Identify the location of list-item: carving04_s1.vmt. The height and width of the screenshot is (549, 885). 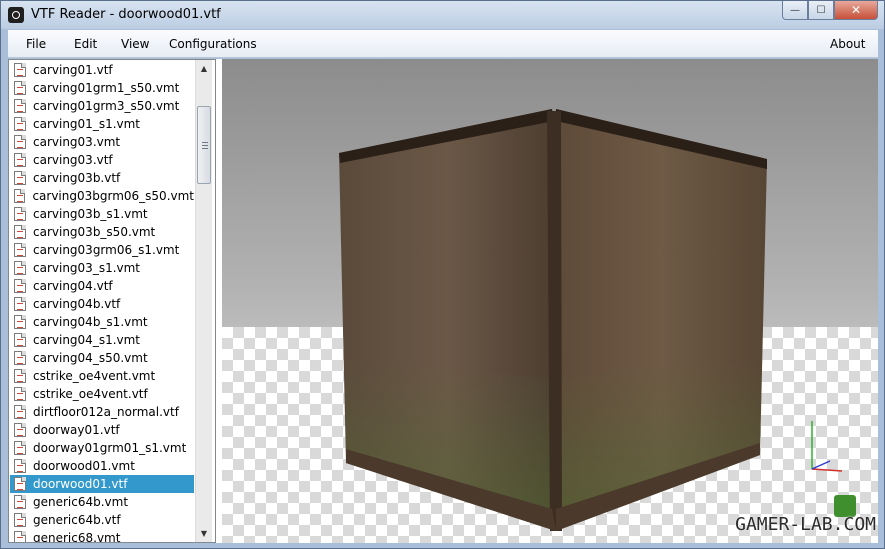
(102, 340).